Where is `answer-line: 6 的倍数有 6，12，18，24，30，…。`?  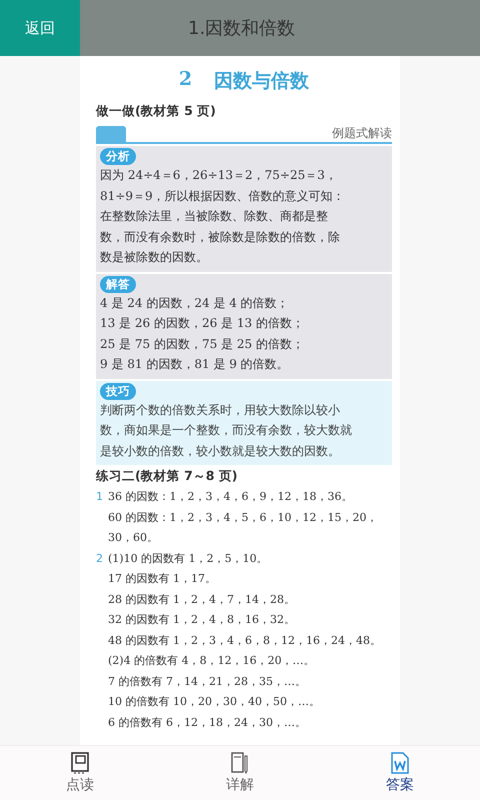 answer-line: 6 的倍数有 6，12，18，24，30，…。 is located at coordinates (207, 722).